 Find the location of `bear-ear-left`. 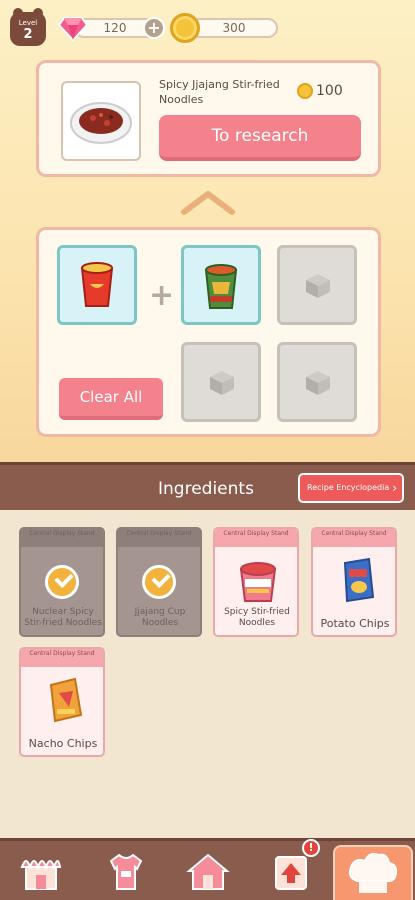

bear-ear-left is located at coordinates (18, 13).